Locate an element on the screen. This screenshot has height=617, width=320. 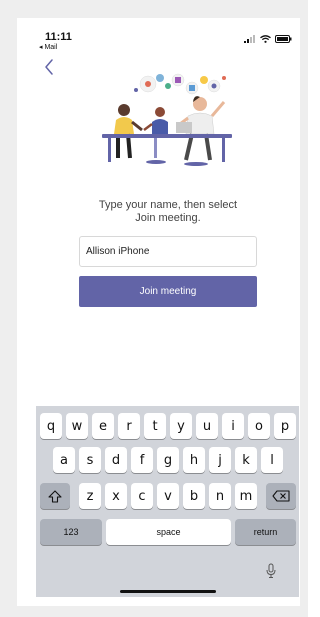
battery-icon is located at coordinates (283, 39).